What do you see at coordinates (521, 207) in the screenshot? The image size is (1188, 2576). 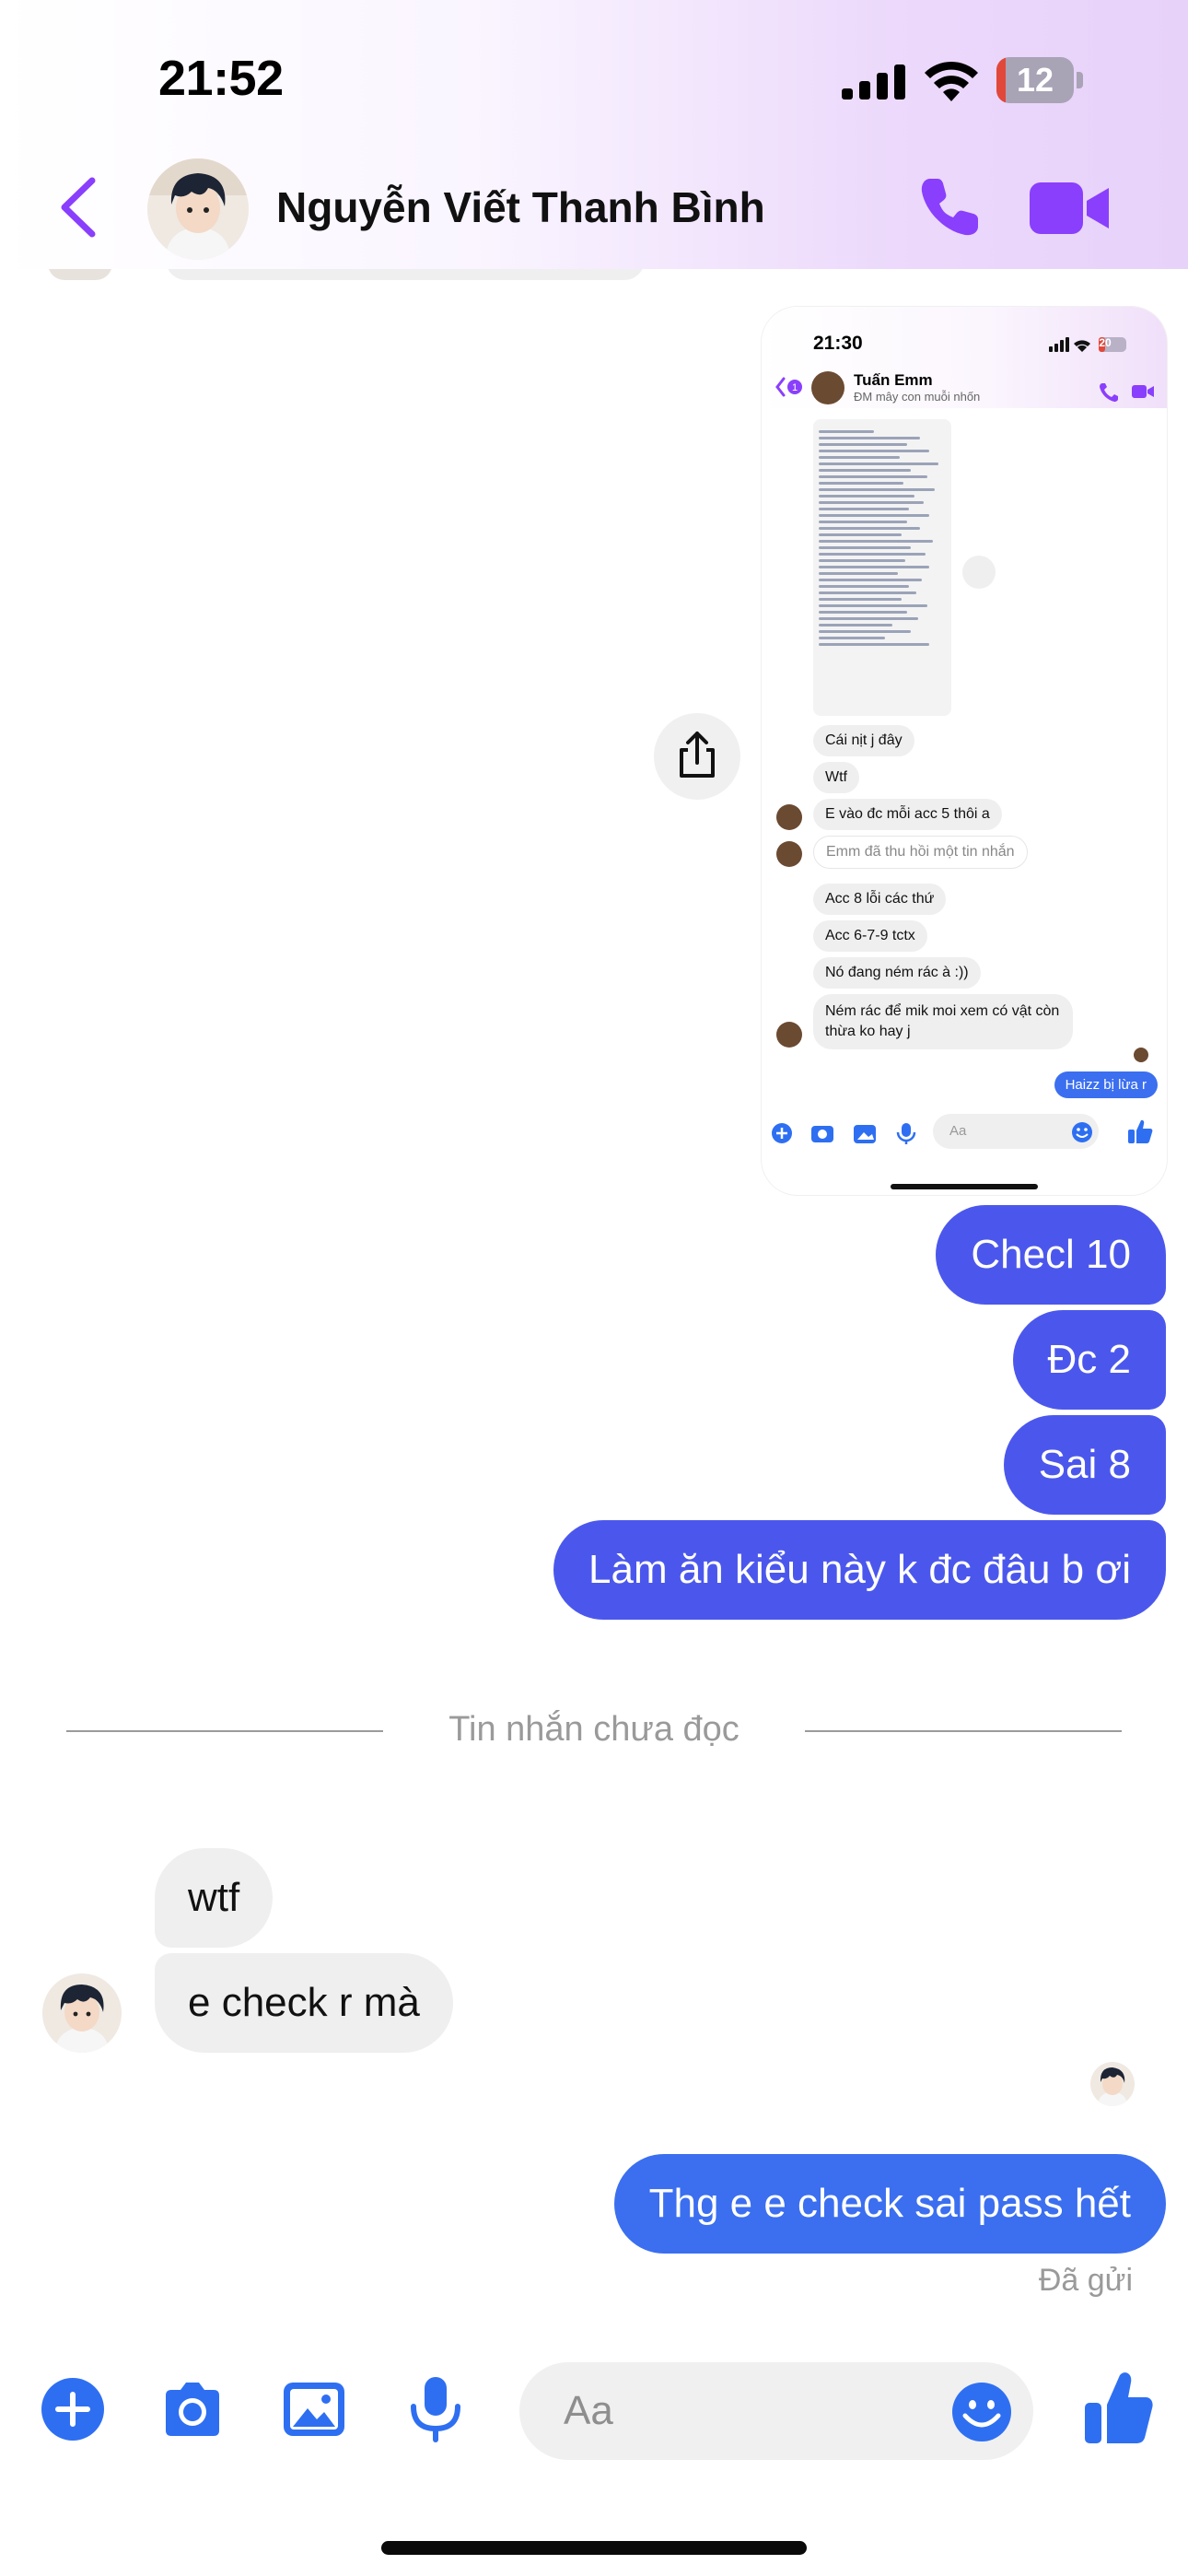 I see `contact-name: Nguyễn Viết Thanh Bình` at bounding box center [521, 207].